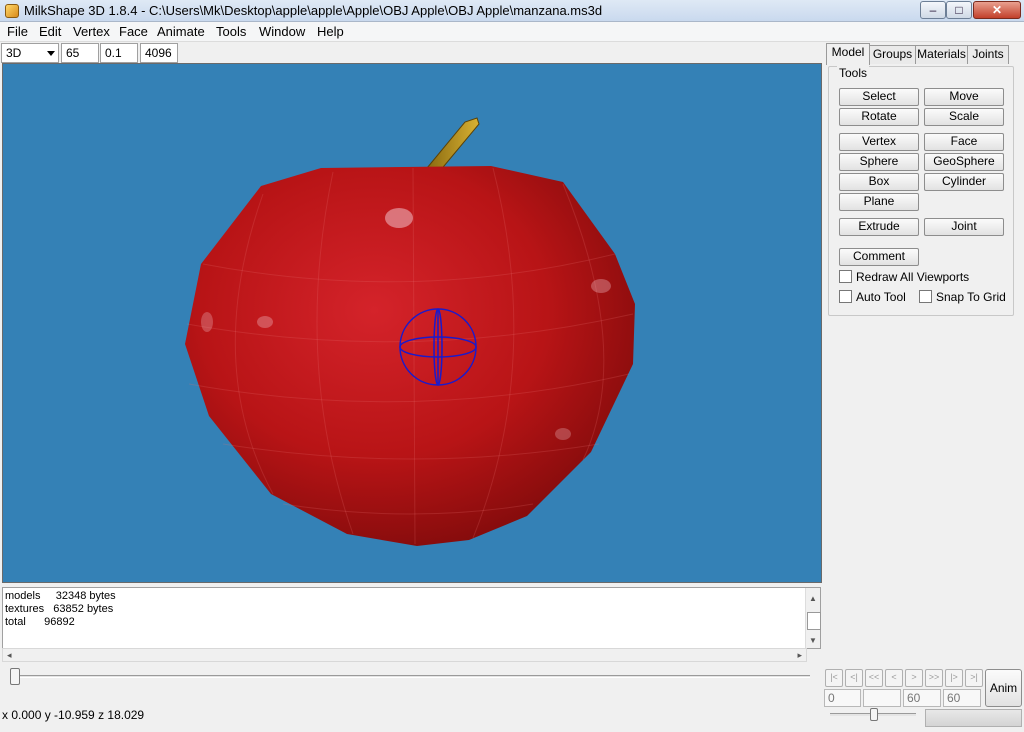 Image resolution: width=1024 pixels, height=732 pixels. I want to click on far-clip-field: 4096, so click(159, 53).